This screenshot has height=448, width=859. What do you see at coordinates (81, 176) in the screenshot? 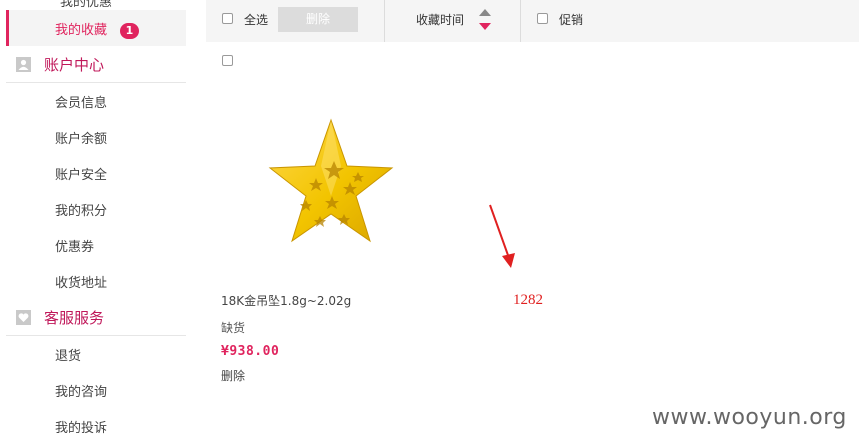
I see `sidebar-item-security: 账户安全` at bounding box center [81, 176].